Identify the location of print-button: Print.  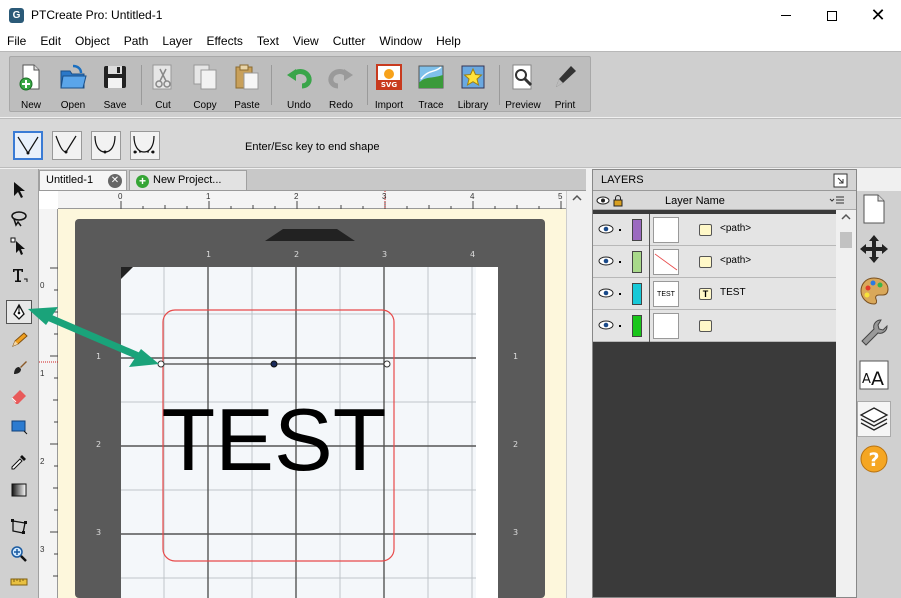
(565, 87).